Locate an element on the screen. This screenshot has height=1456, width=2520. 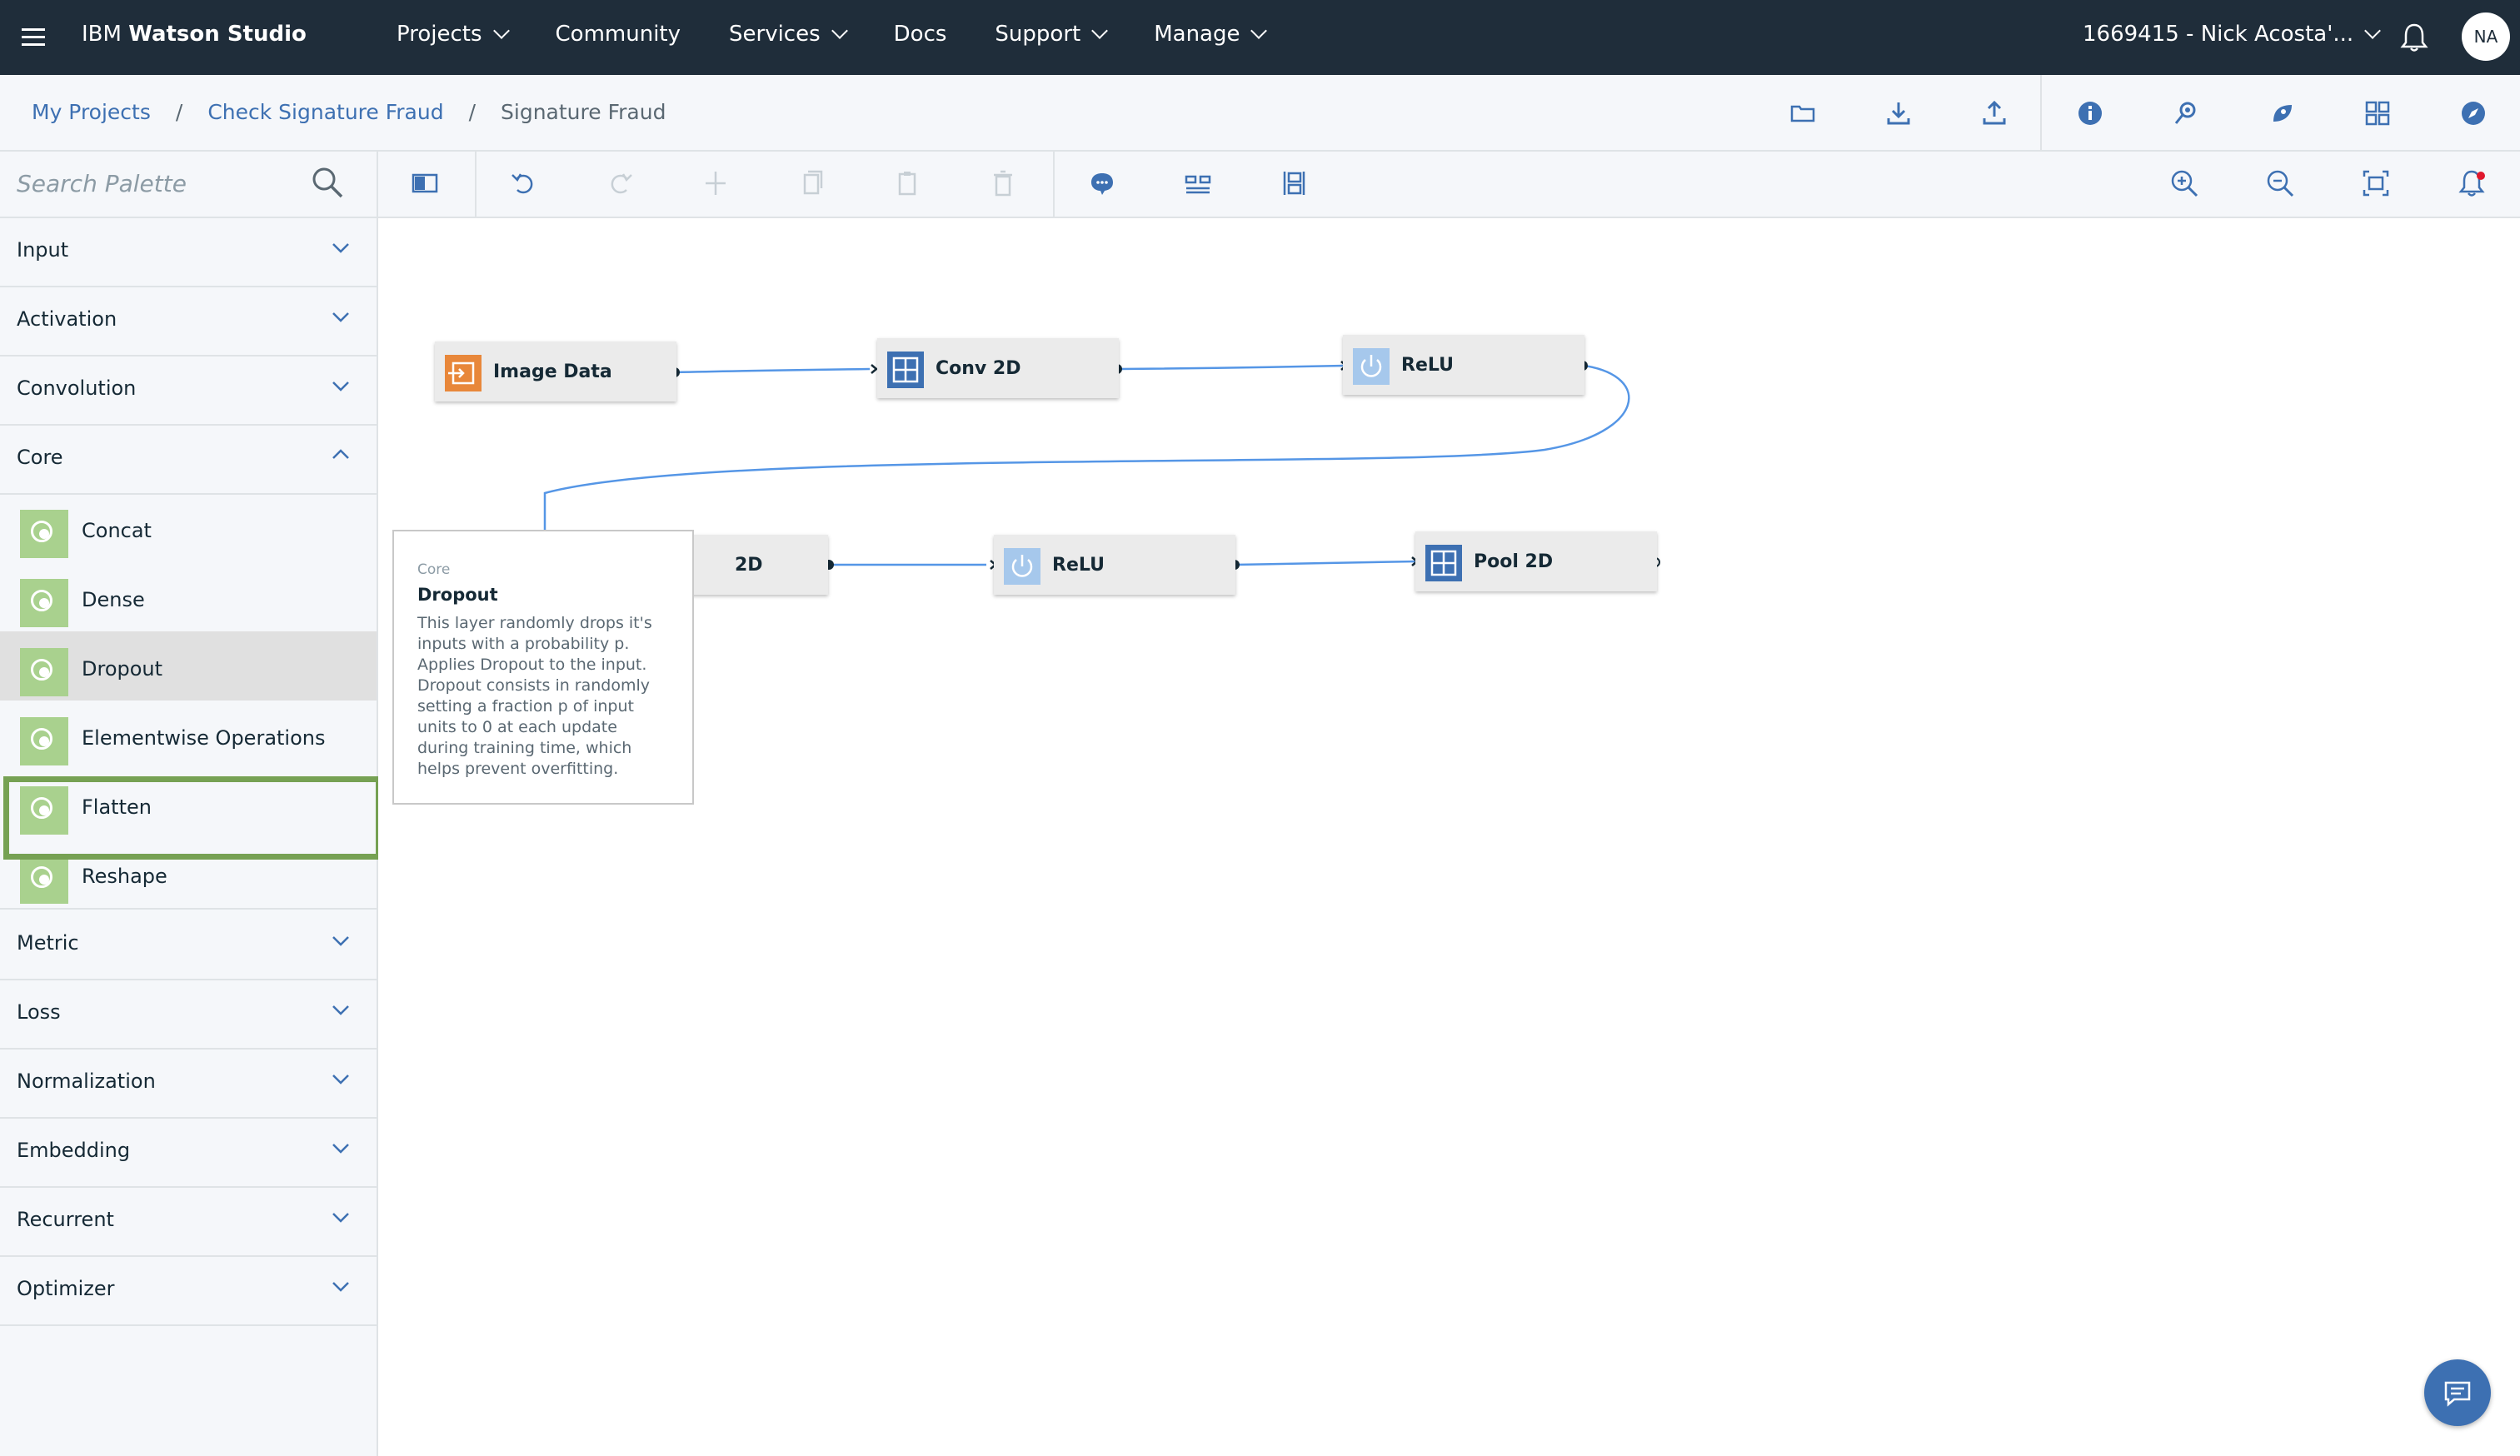
palette-item-dense: Dense is located at coordinates (188, 596).